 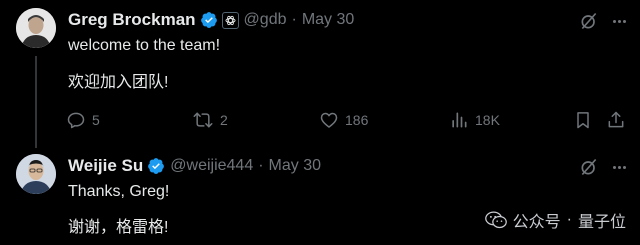 I want to click on tweet-text-line: welcome to the team!, so click(x=144, y=45).